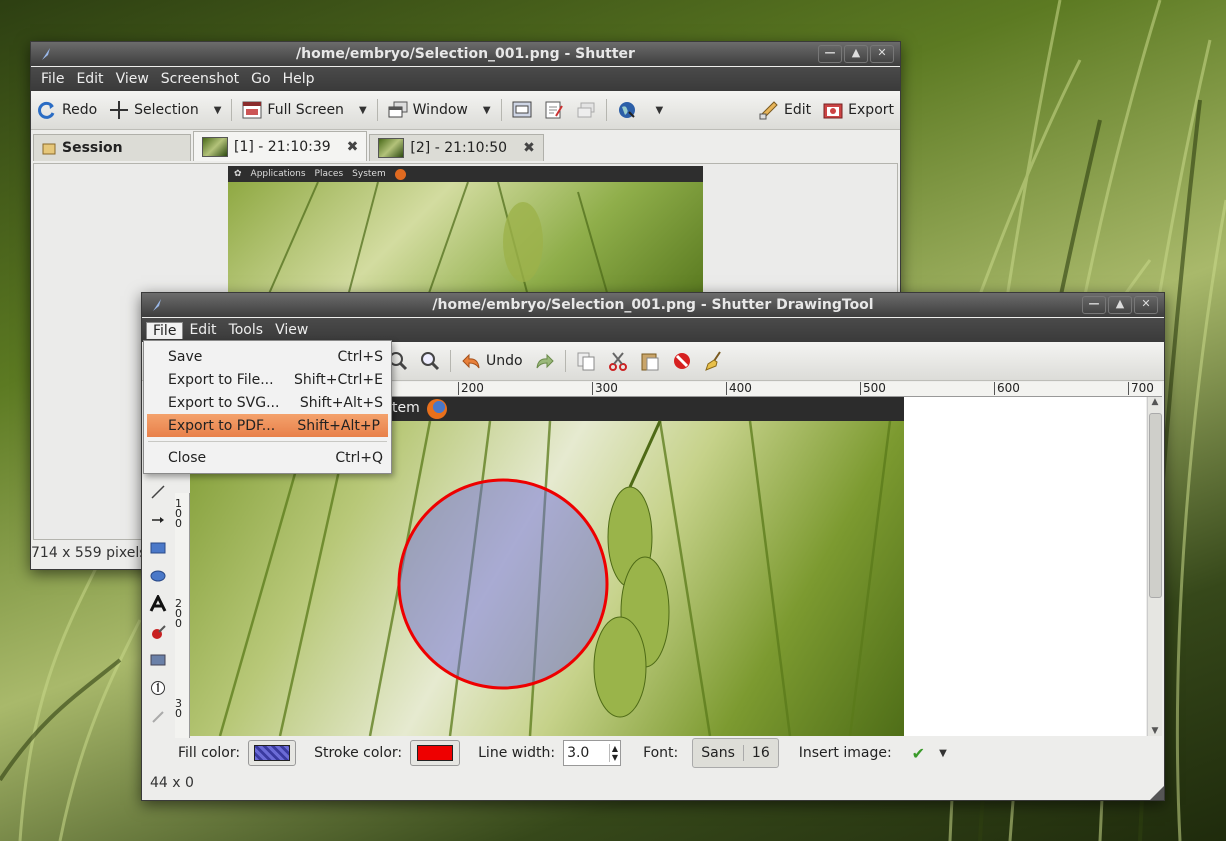  I want to click on preview-gnome-foot-icon: ✿, so click(238, 174).